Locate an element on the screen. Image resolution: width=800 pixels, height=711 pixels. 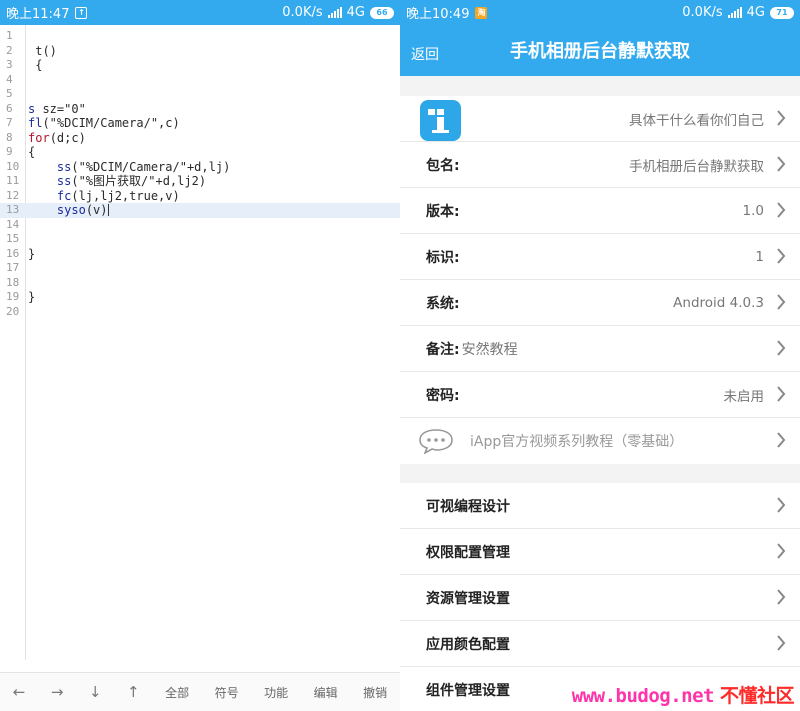
code-line: 11 ss("%图片获取/"+d,lj2) is located at coordinates (200, 181).